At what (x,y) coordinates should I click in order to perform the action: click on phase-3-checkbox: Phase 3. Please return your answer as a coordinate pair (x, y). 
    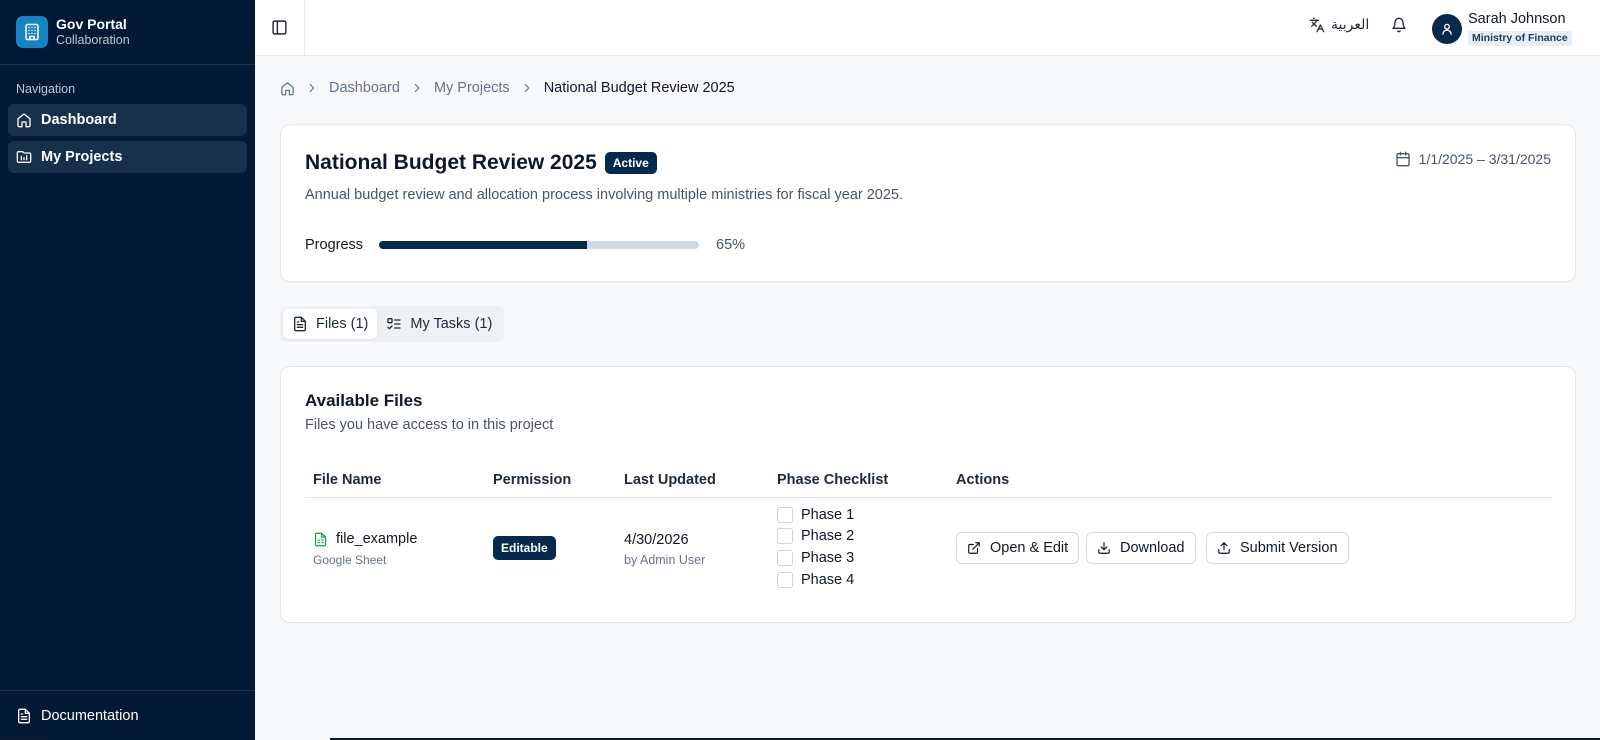
    Looking at the image, I should click on (815, 558).